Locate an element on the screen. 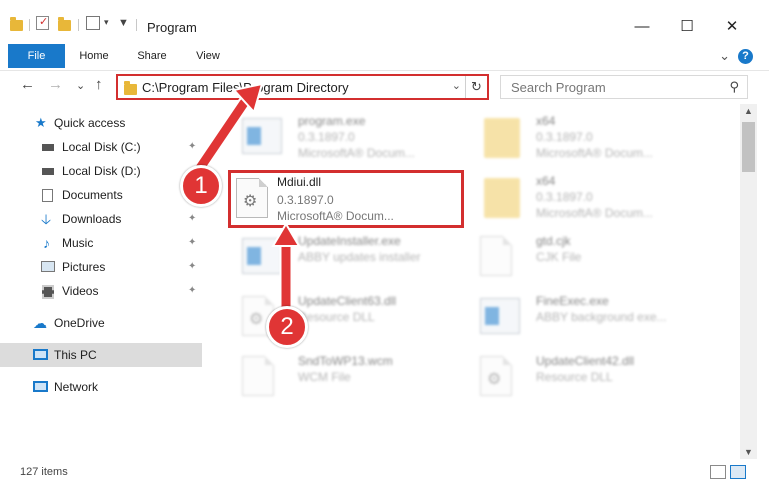  sidebar-item-downloads: 🡣 Downloads ✦ is located at coordinates (101, 219).